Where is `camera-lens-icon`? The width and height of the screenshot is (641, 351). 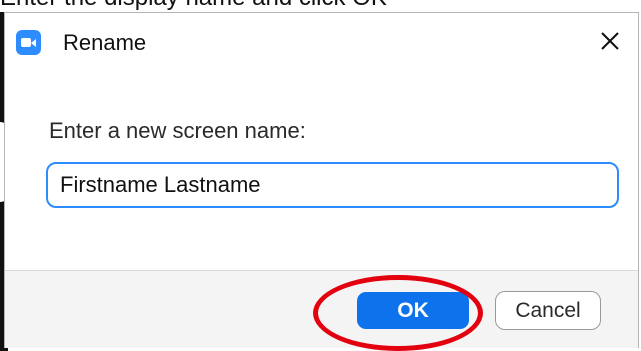 camera-lens-icon is located at coordinates (33, 43).